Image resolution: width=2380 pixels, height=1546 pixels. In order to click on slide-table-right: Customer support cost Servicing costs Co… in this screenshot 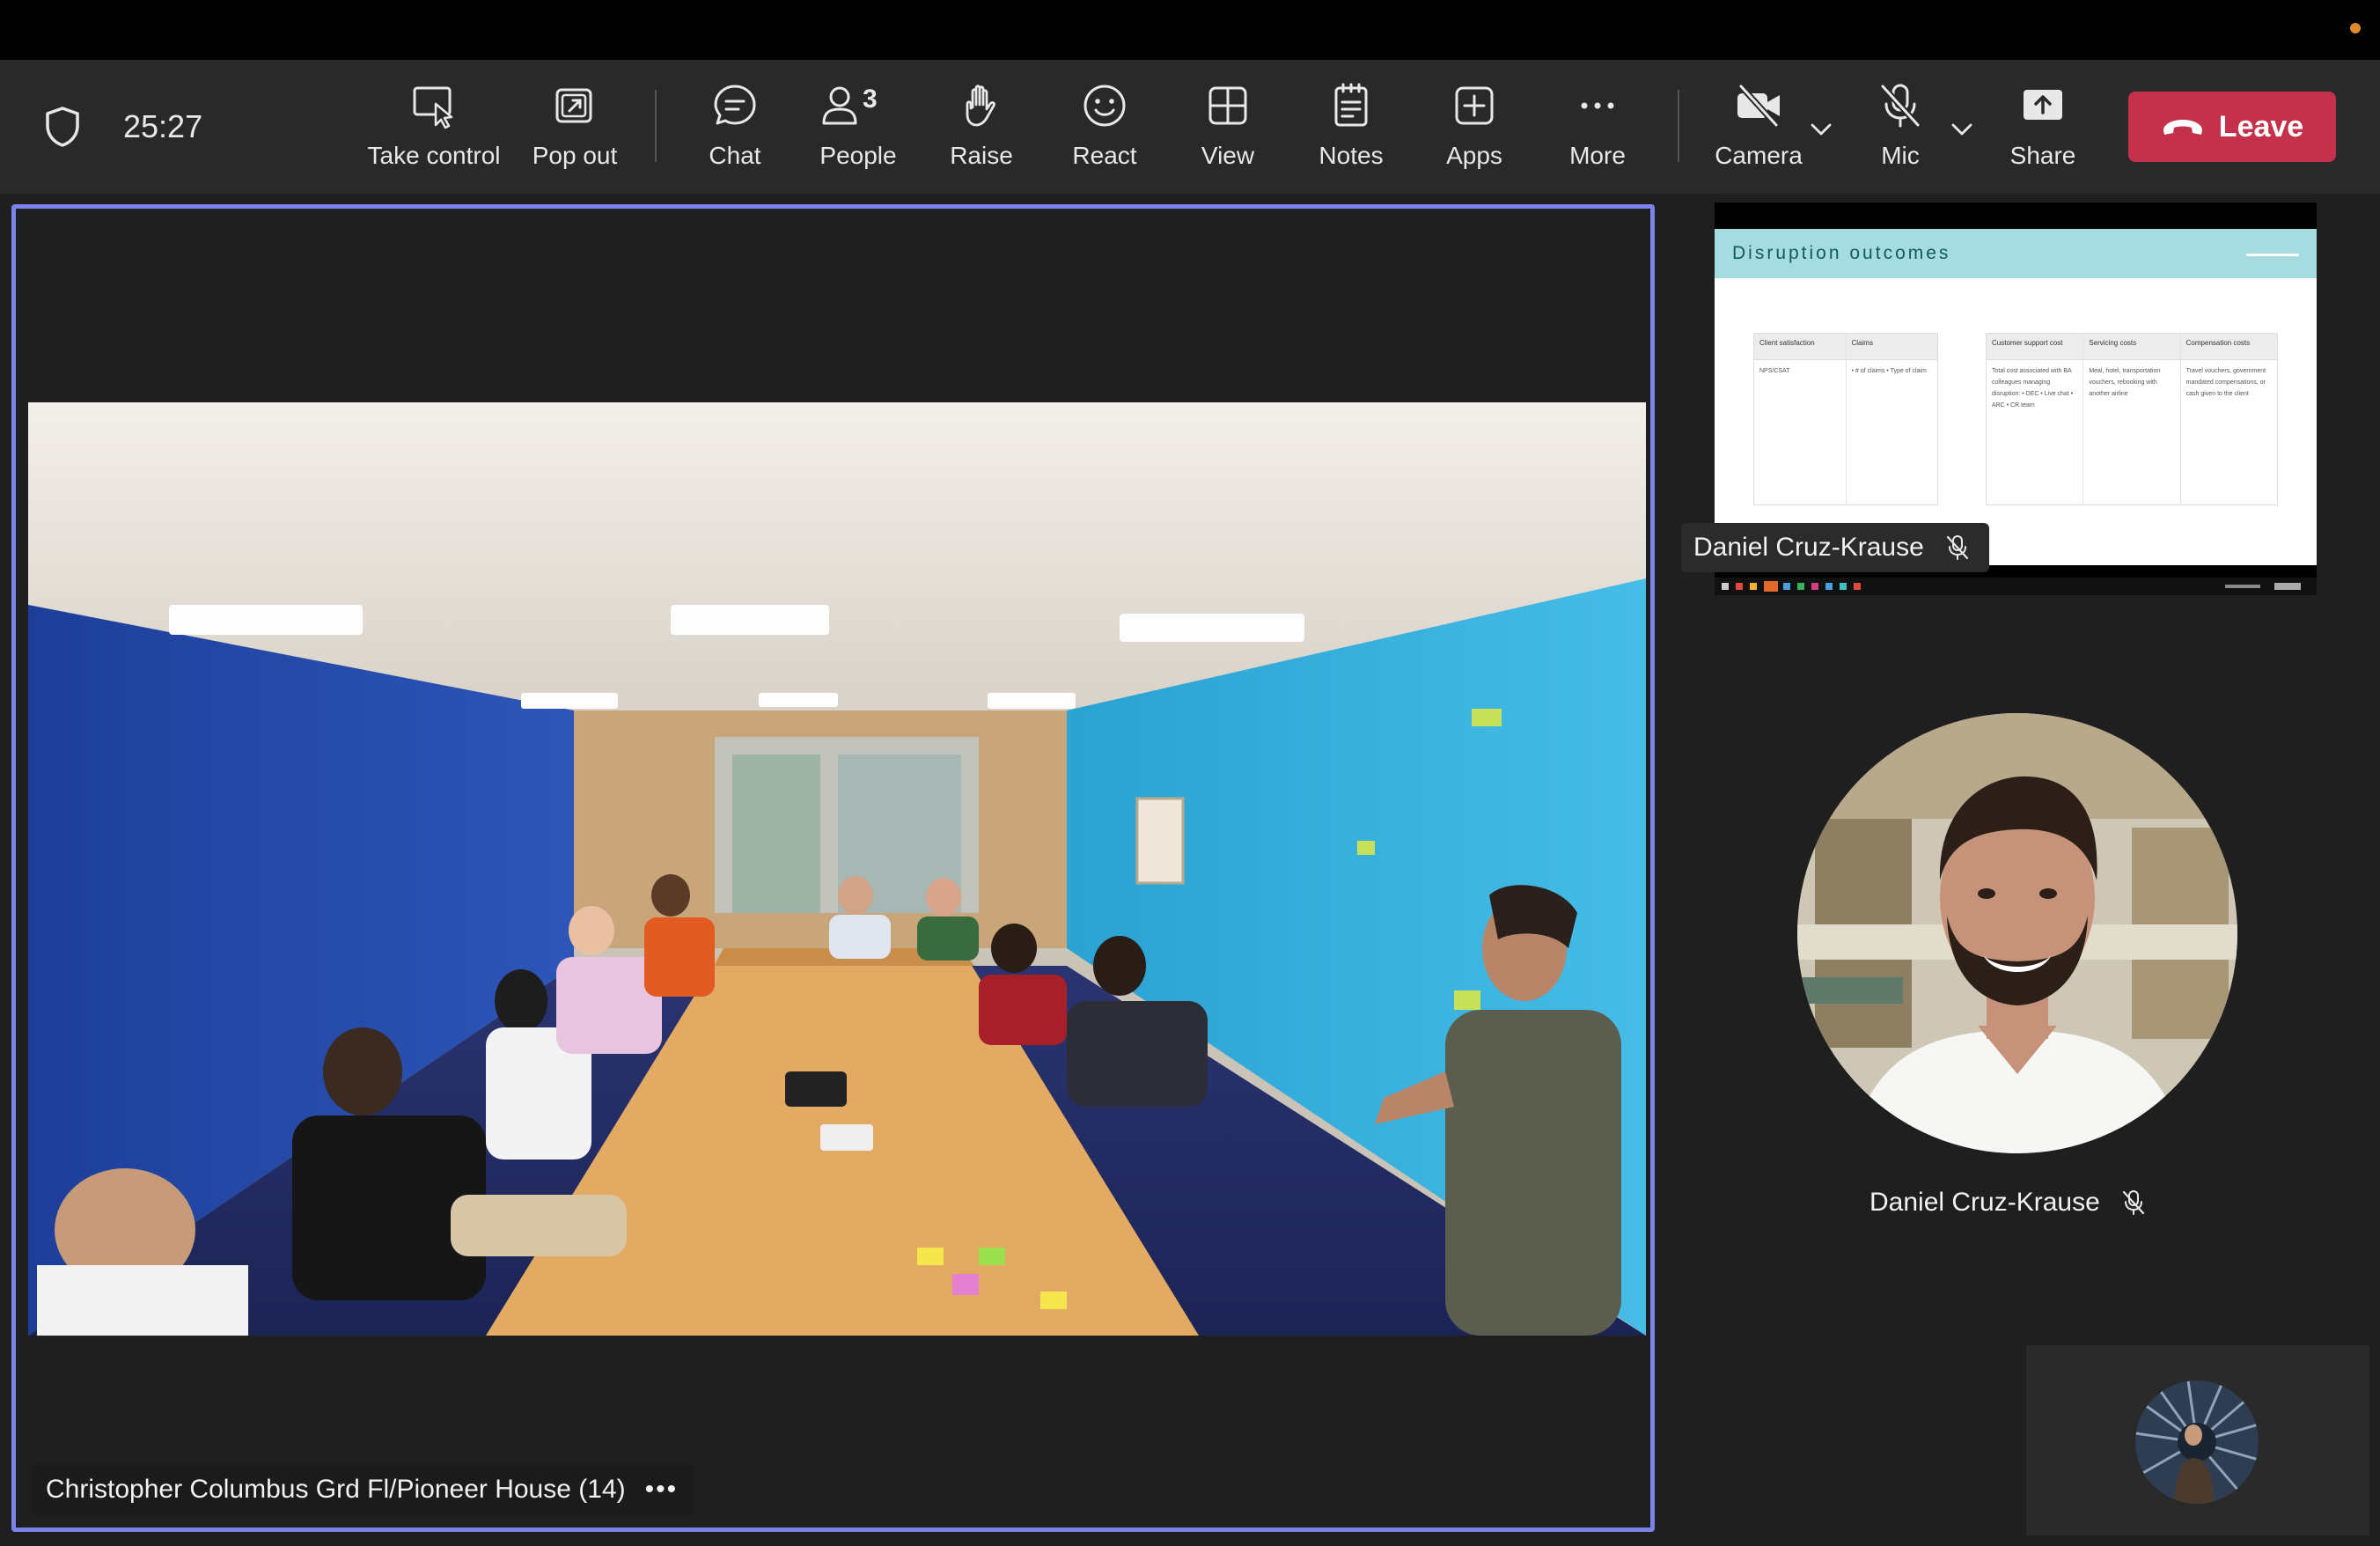, I will do `click(2132, 419)`.